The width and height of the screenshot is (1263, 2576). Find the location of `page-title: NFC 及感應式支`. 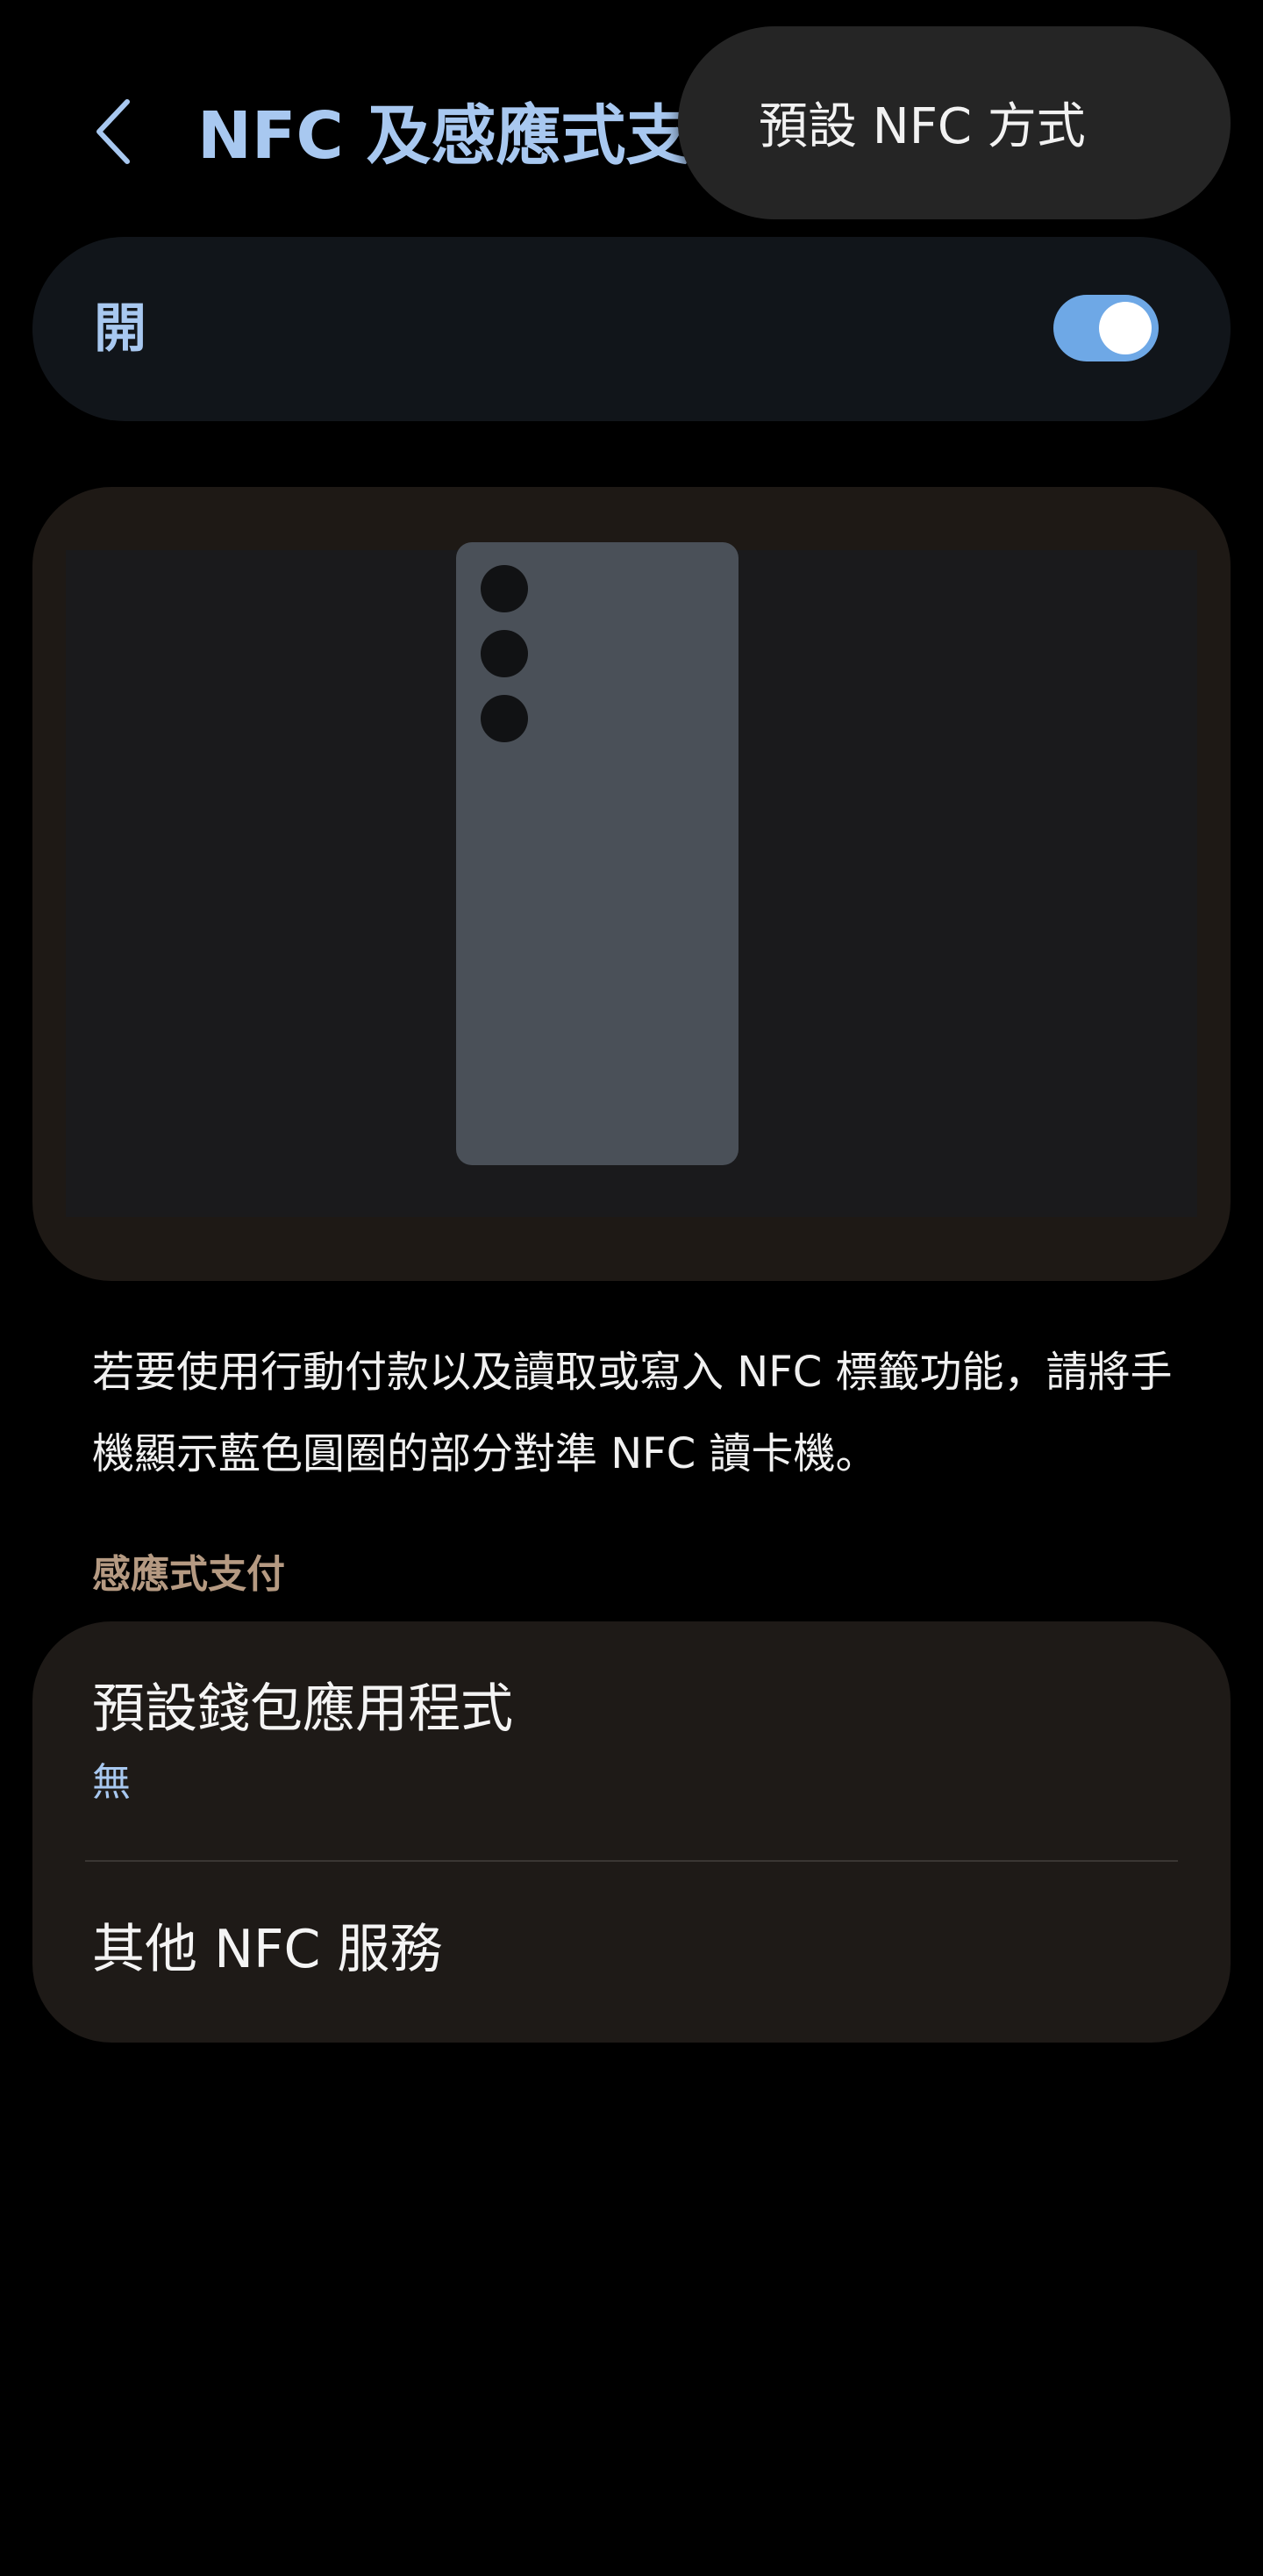

page-title: NFC 及感應式支 is located at coordinates (443, 136).